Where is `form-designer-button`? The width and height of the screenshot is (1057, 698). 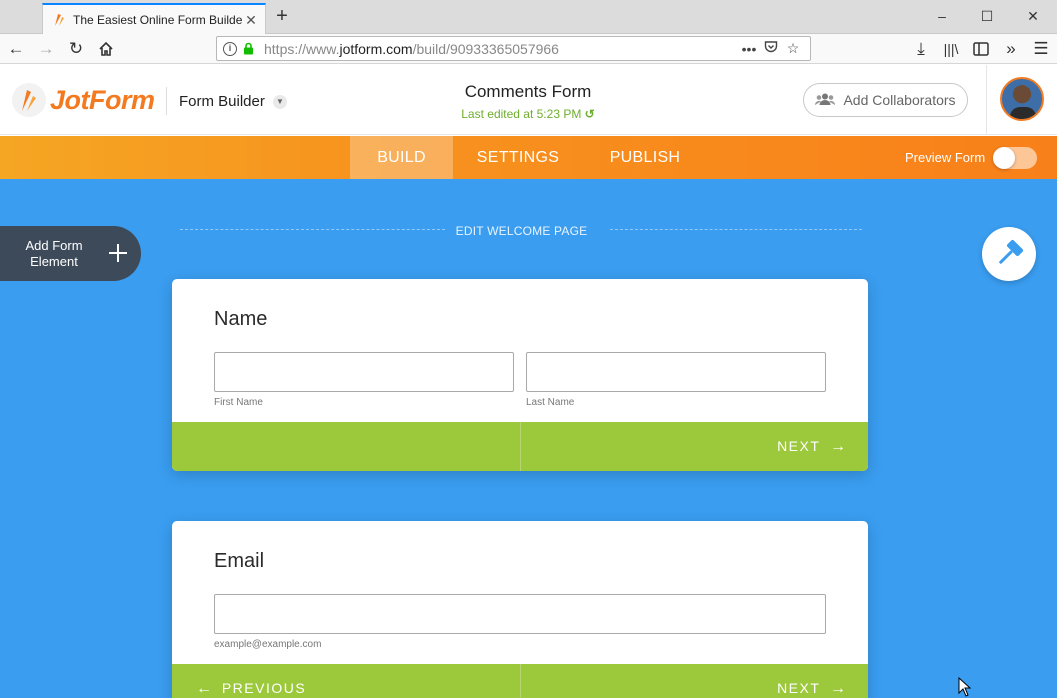 form-designer-button is located at coordinates (1009, 254).